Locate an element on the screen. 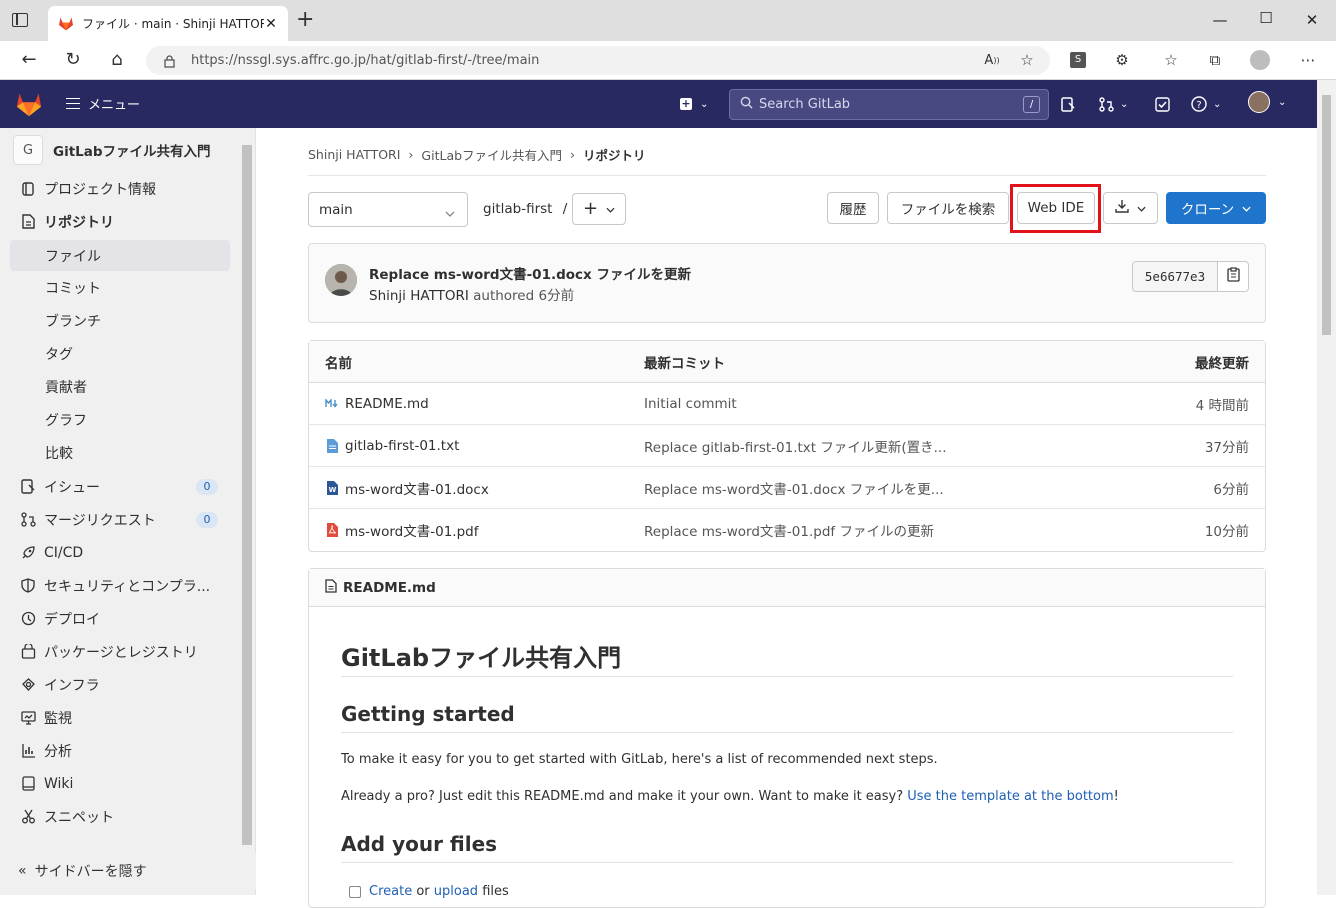  breadcrumb-current: リポジトリ is located at coordinates (614, 154).